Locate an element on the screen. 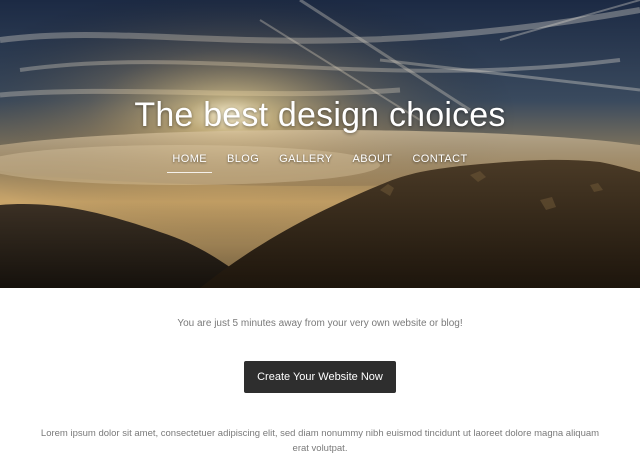 Image resolution: width=640 pixels, height=470 pixels. nav-item-contact: CONTACT is located at coordinates (439, 162).